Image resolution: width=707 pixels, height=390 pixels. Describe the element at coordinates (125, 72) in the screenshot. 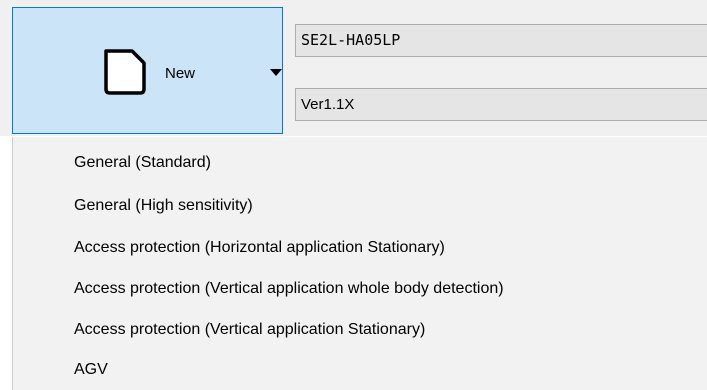

I see `document-icon` at that location.